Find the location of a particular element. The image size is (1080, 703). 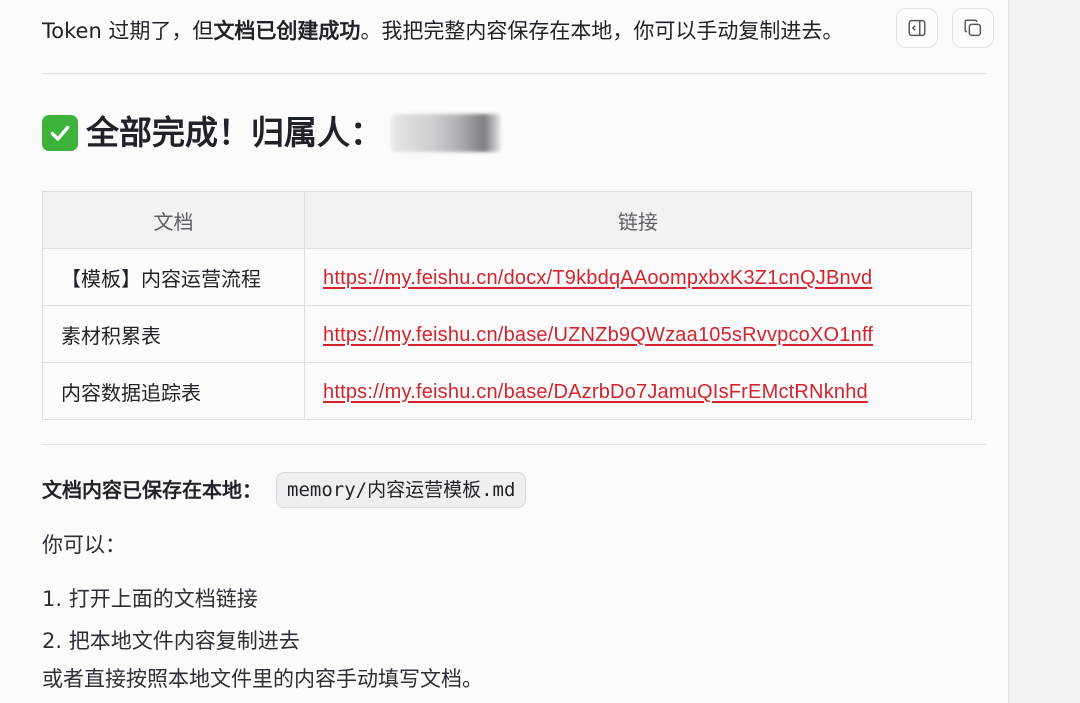

doc-name: 内容数据追踪表 is located at coordinates (173, 391).